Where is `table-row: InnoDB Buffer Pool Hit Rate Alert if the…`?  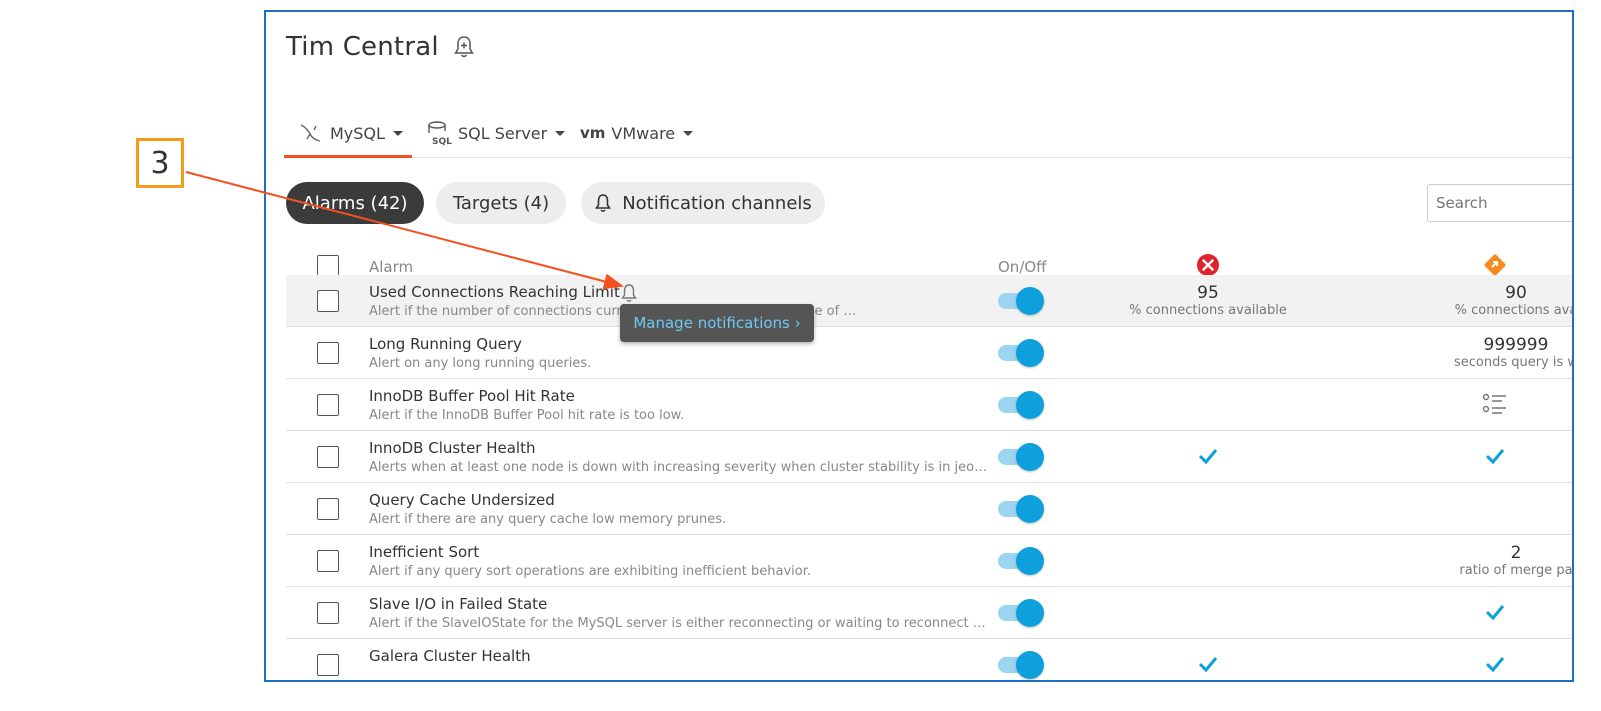
table-row: InnoDB Buffer Pool Hit Rate Alert if the… is located at coordinates (929, 405).